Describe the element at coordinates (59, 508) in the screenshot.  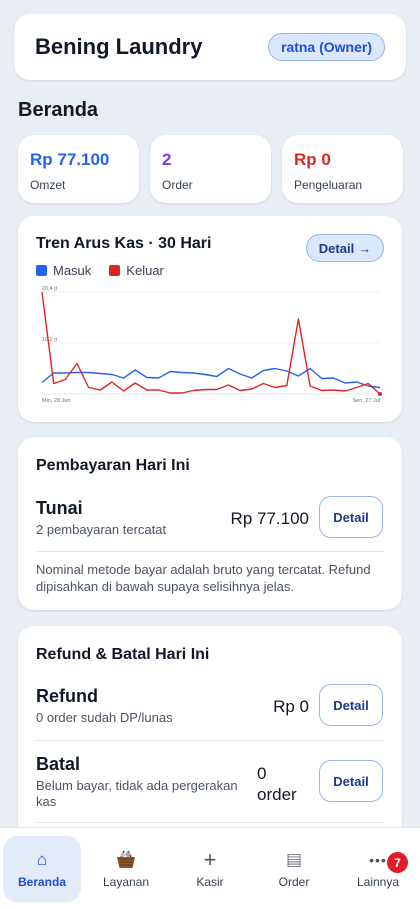
I see `payment-method-name: Tunai` at that location.